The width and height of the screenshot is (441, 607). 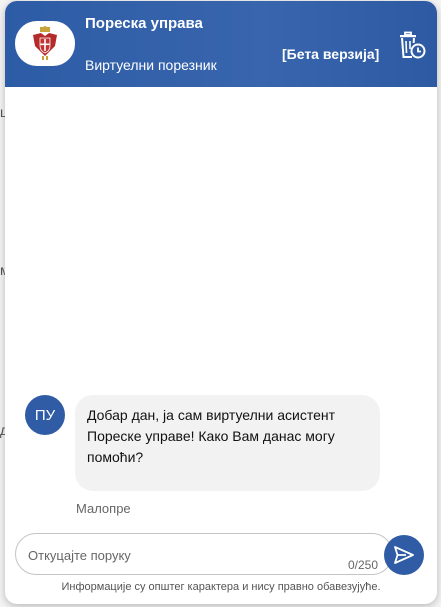 I want to click on clear-chat-button, so click(x=412, y=46).